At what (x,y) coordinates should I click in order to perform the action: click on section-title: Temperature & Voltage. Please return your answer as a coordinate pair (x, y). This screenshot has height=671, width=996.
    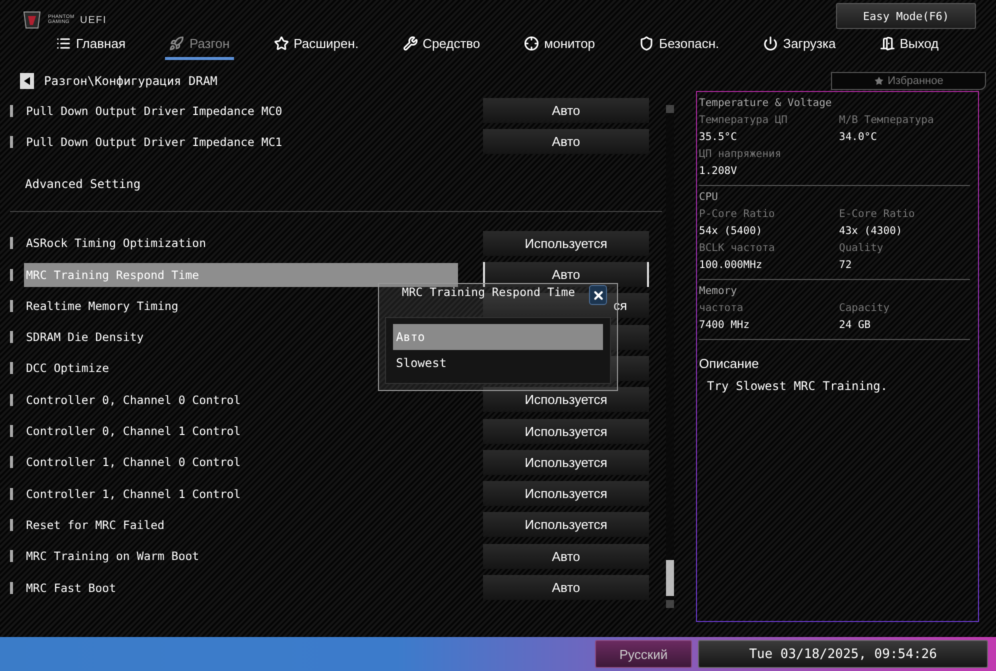
    Looking at the image, I should click on (766, 103).